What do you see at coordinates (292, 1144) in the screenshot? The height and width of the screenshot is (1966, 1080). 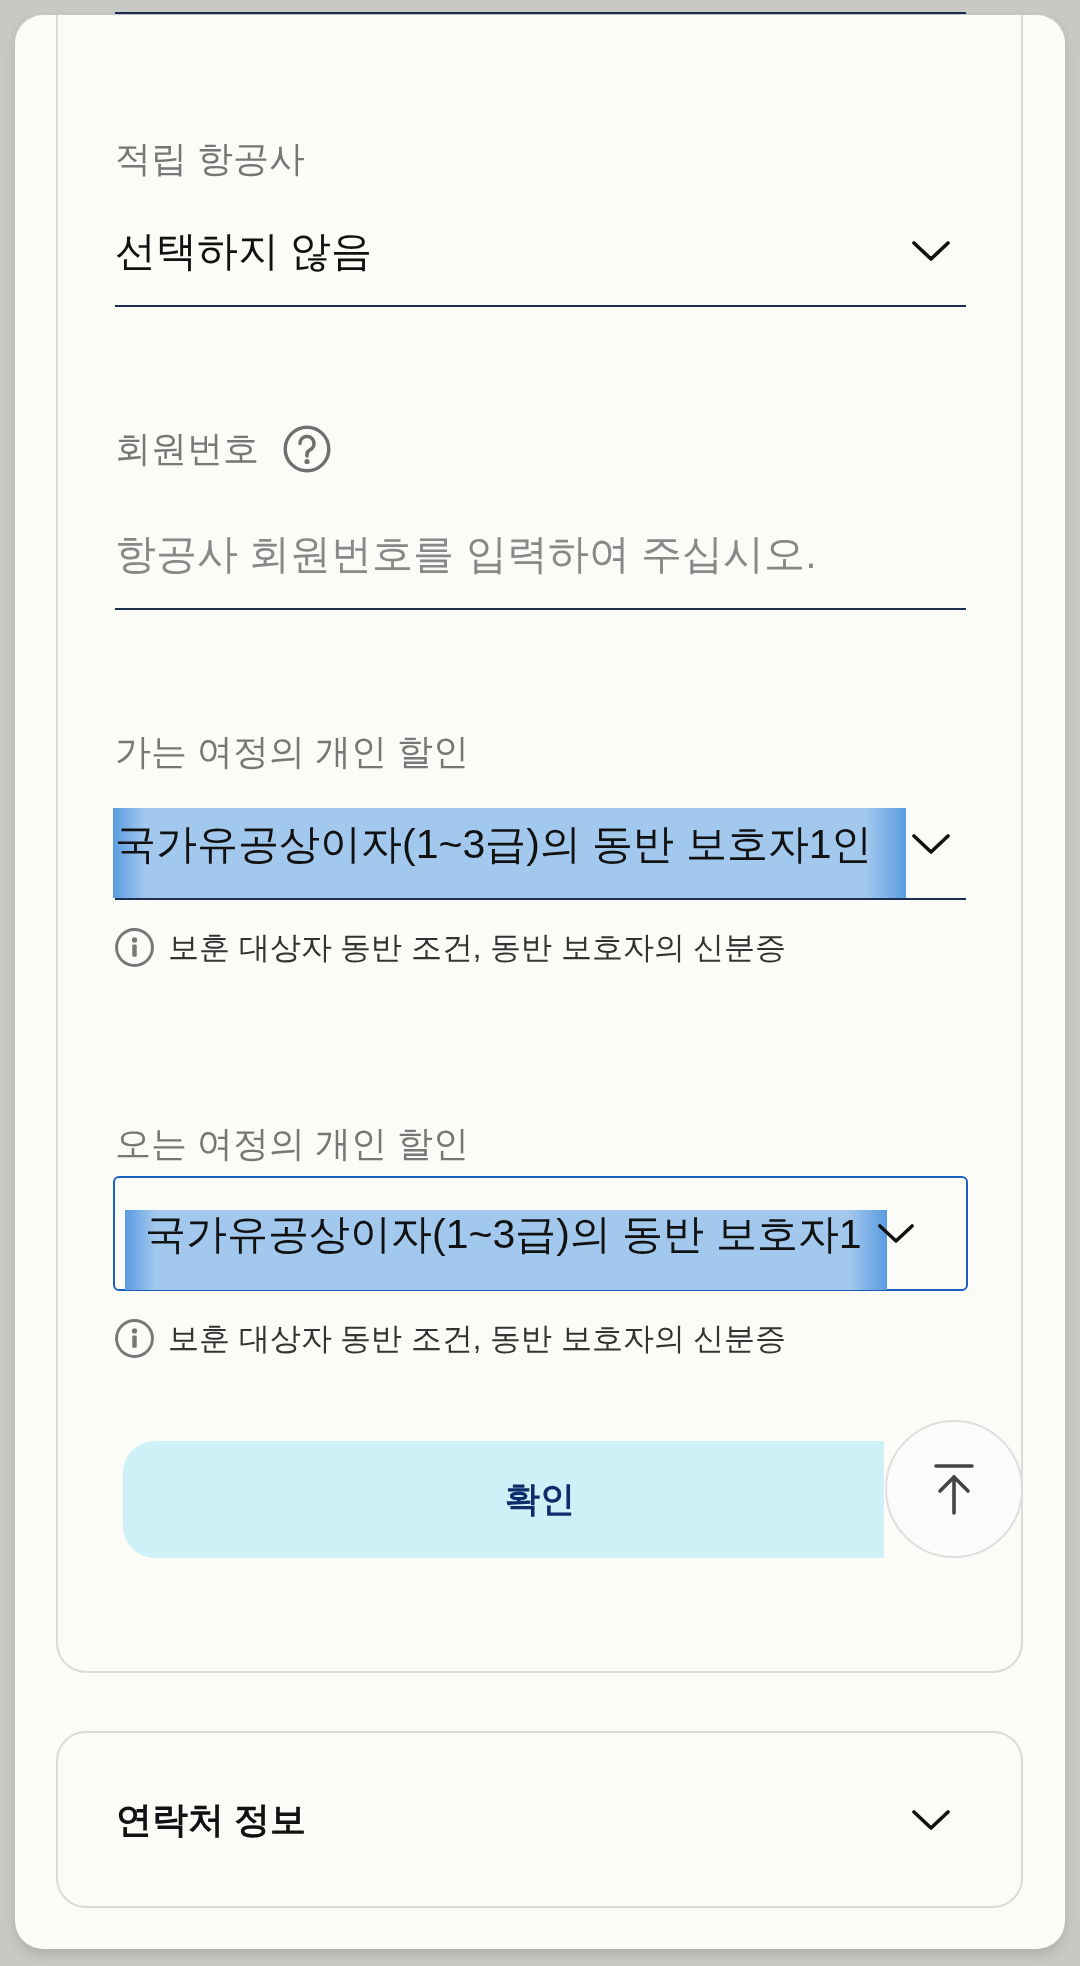 I see `field-label: 오는 여정의 개인 할인` at bounding box center [292, 1144].